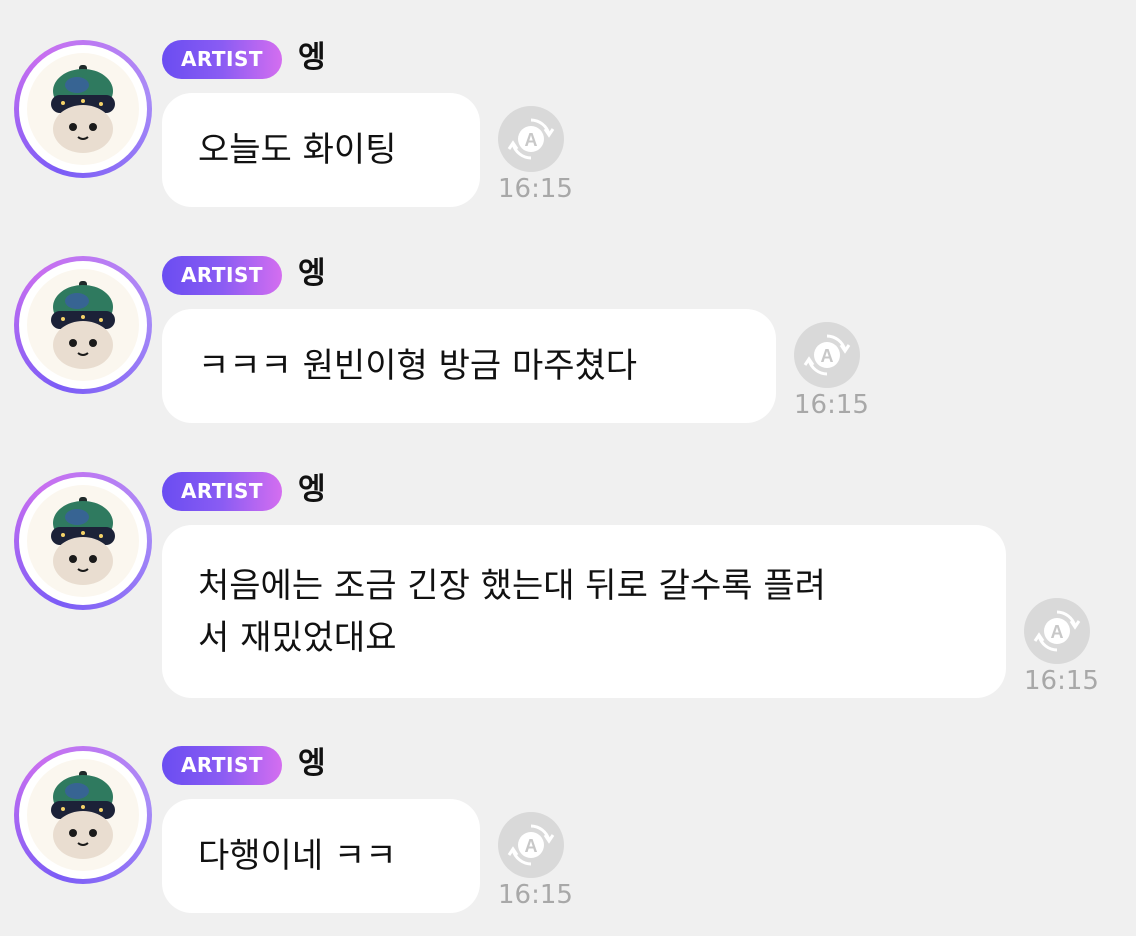  I want to click on message-text: 오늘도 화이팅, so click(297, 150).